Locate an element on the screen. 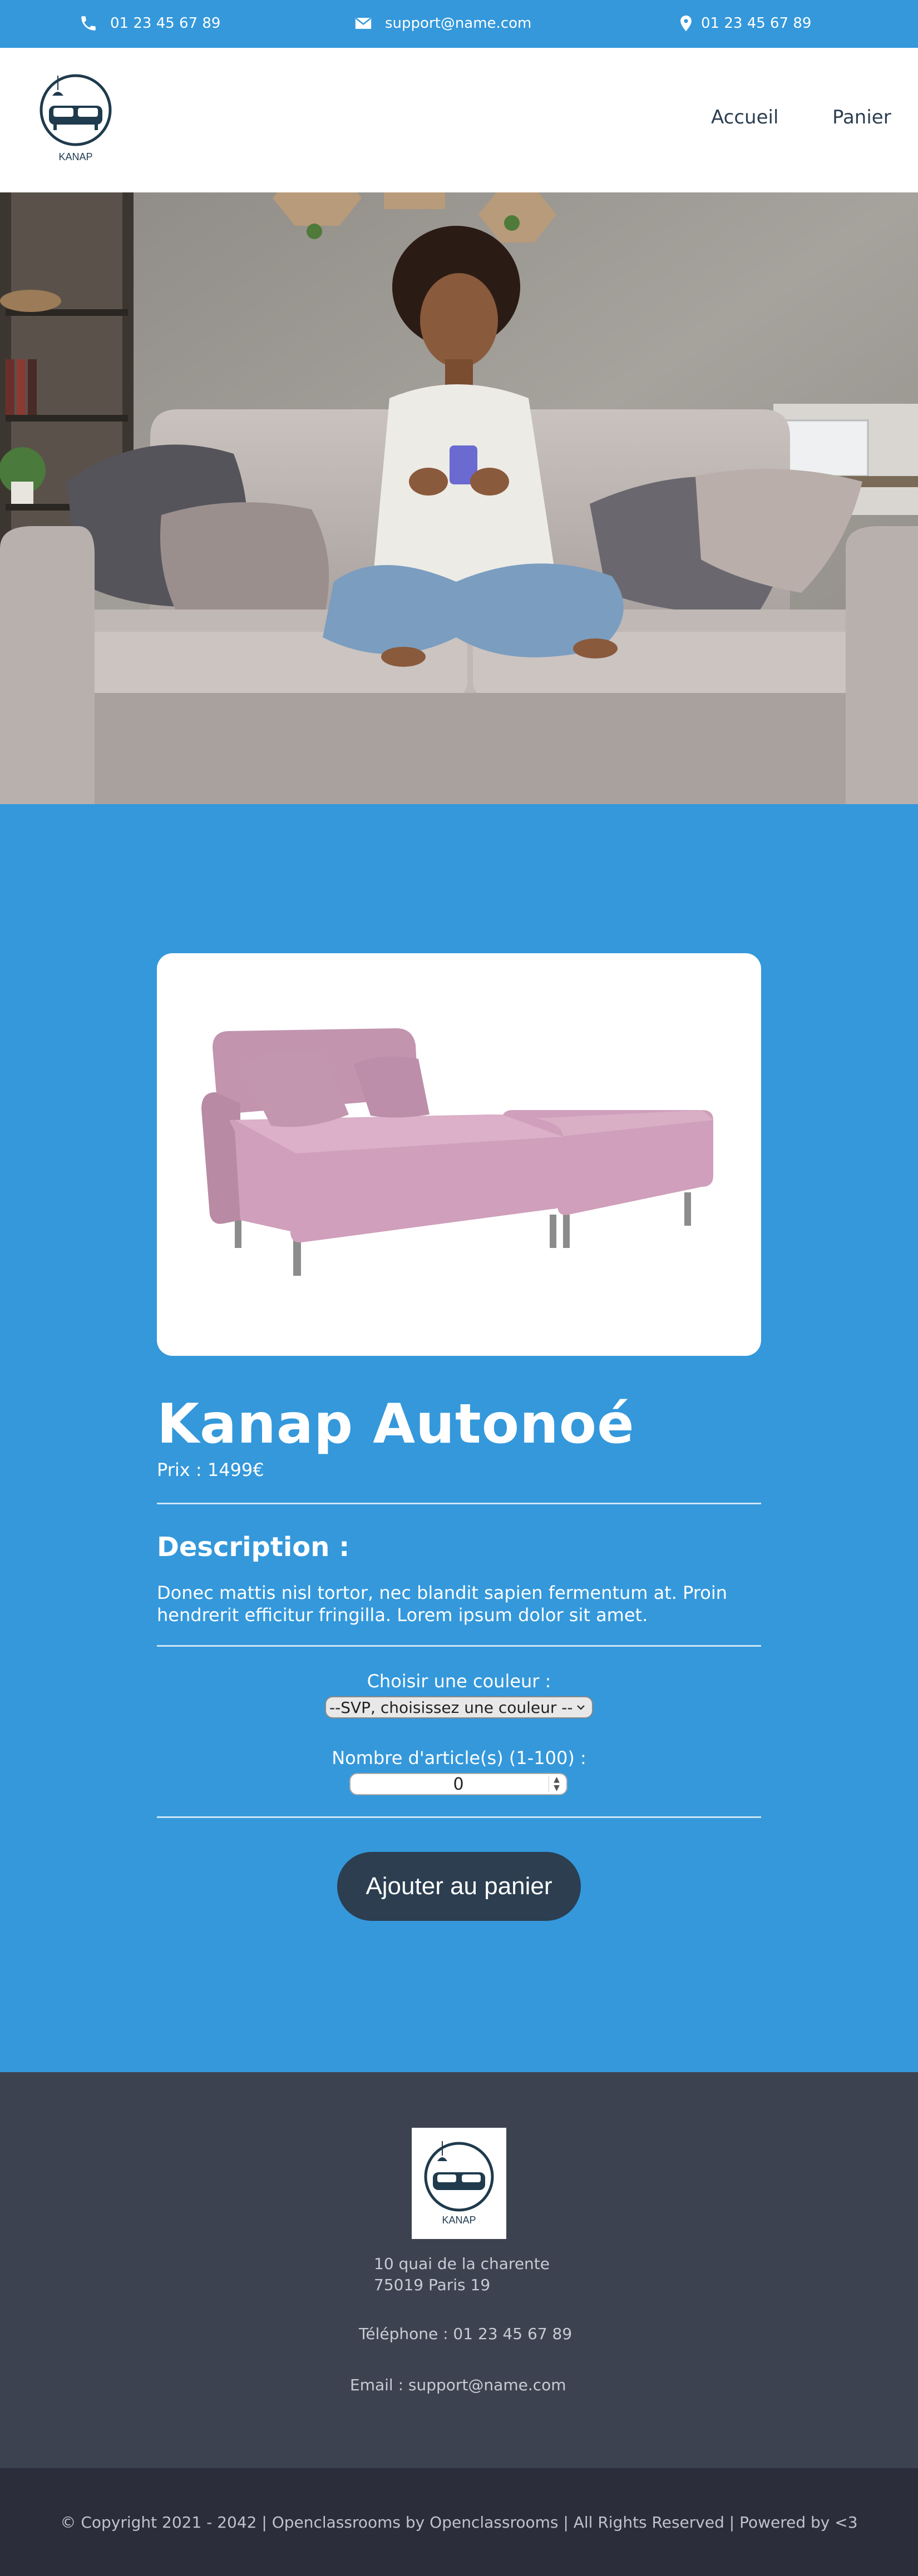 The height and width of the screenshot is (2576, 918). kanap-logo: KANAP is located at coordinates (76, 120).